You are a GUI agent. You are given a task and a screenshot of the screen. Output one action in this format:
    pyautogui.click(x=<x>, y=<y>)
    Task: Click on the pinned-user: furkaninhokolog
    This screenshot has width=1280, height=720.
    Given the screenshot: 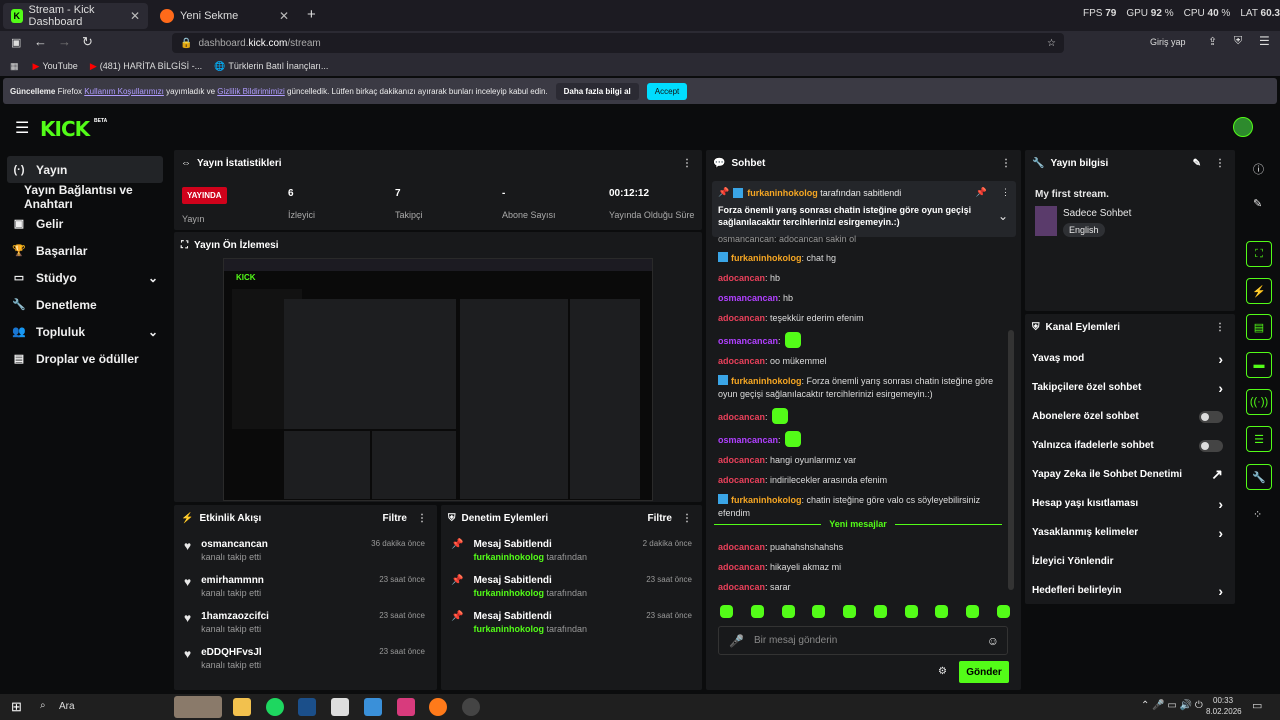 What is the action you would take?
    pyautogui.click(x=782, y=193)
    